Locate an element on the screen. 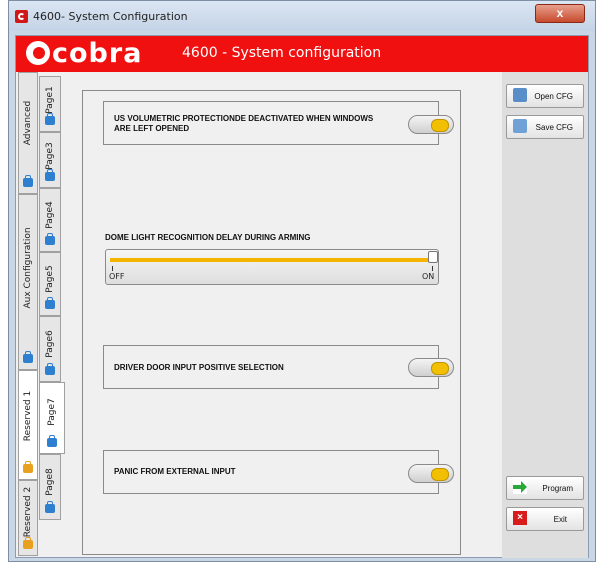 The height and width of the screenshot is (566, 609). save-icon is located at coordinates (520, 126).